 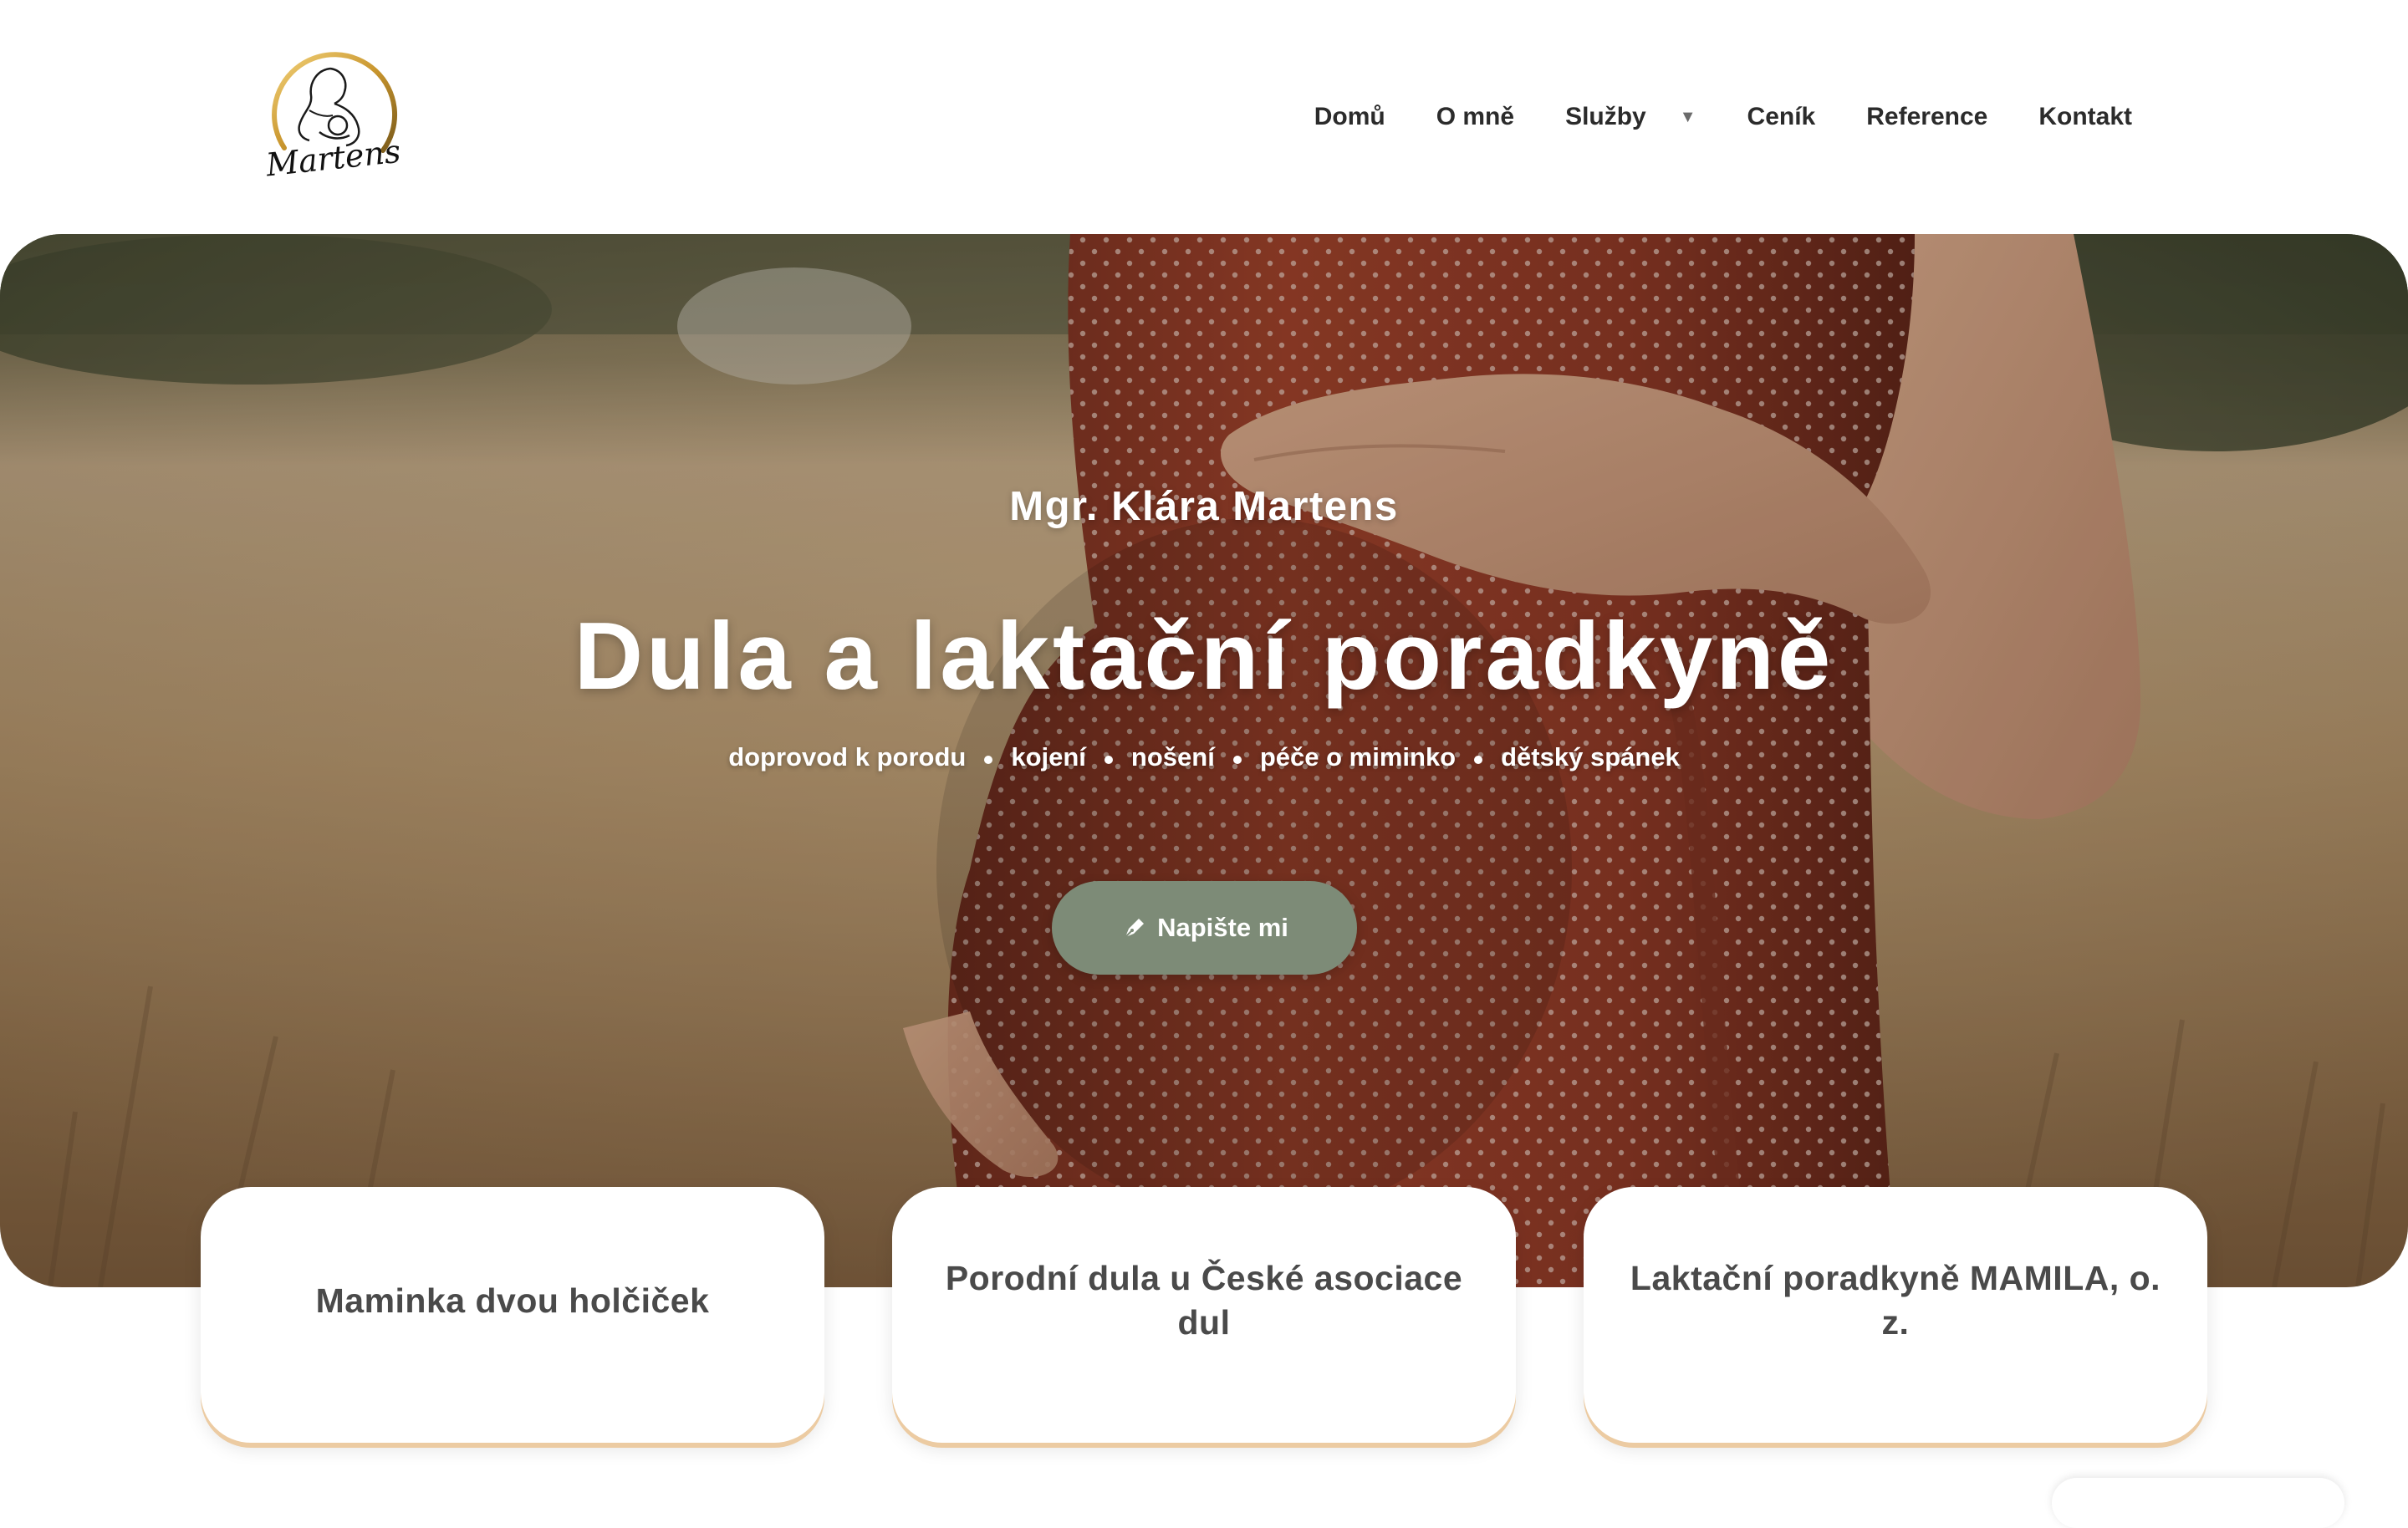 What do you see at coordinates (1048, 757) in the screenshot?
I see `tag-kojeni: kojení` at bounding box center [1048, 757].